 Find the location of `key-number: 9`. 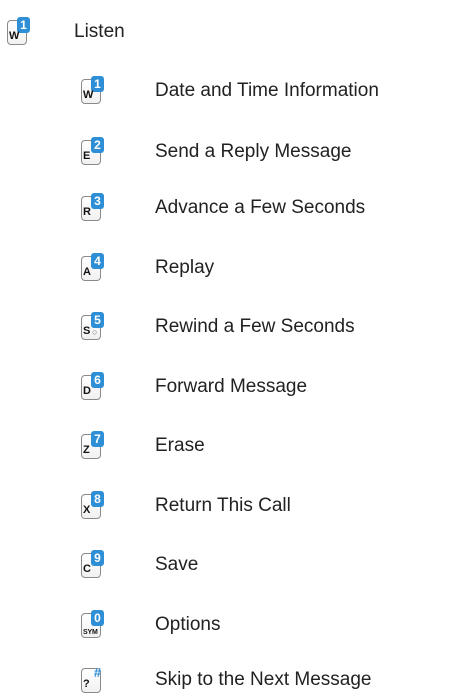

key-number: 9 is located at coordinates (97, 558).